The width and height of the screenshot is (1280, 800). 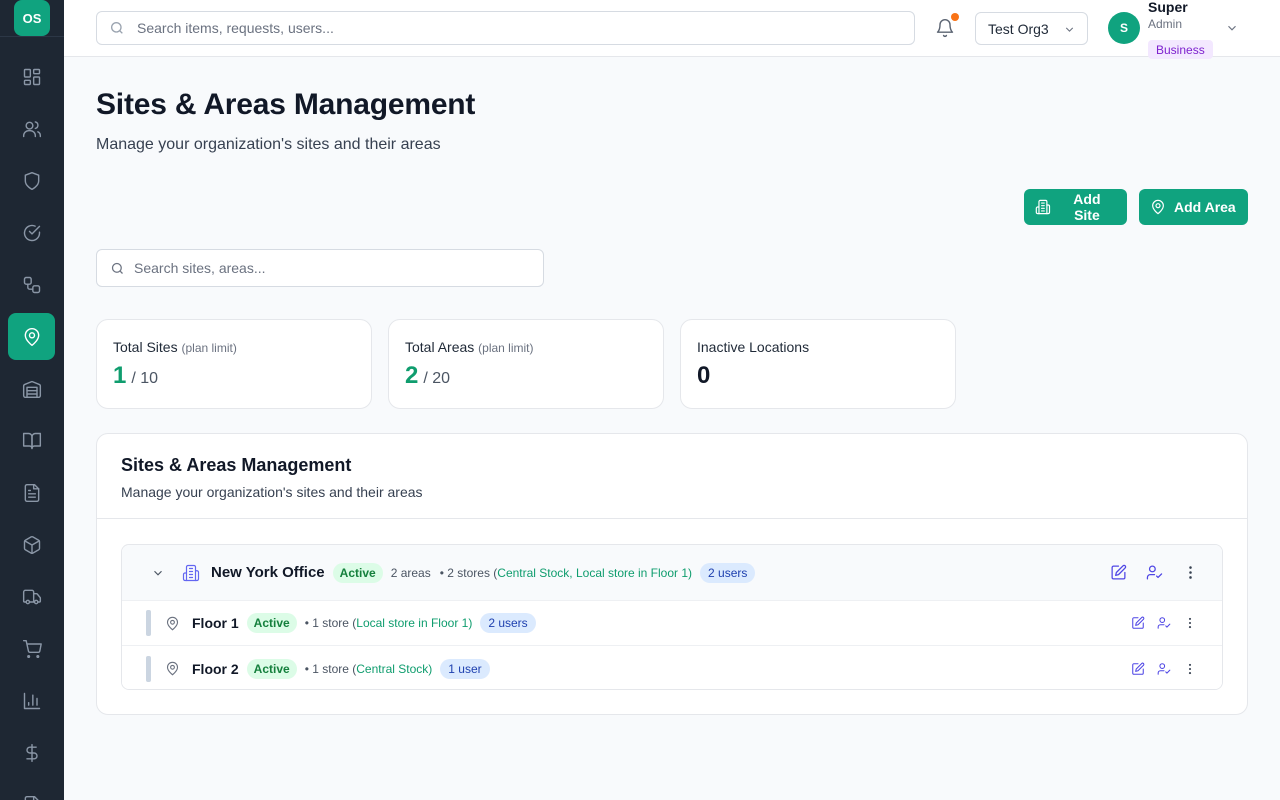 I want to click on sidebar-item-documents, so click(x=31, y=492).